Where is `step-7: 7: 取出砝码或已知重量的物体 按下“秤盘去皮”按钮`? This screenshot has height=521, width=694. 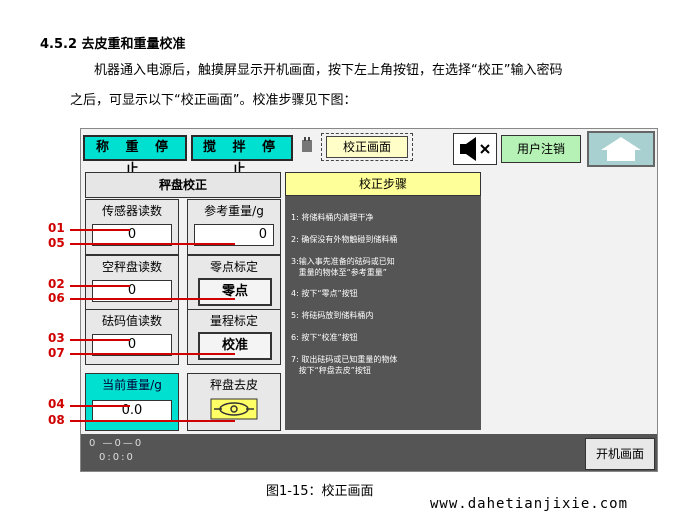 step-7: 7: 取出砝码或已知重量的物体 按下“秤盘去皮”按钮 is located at coordinates (344, 365).